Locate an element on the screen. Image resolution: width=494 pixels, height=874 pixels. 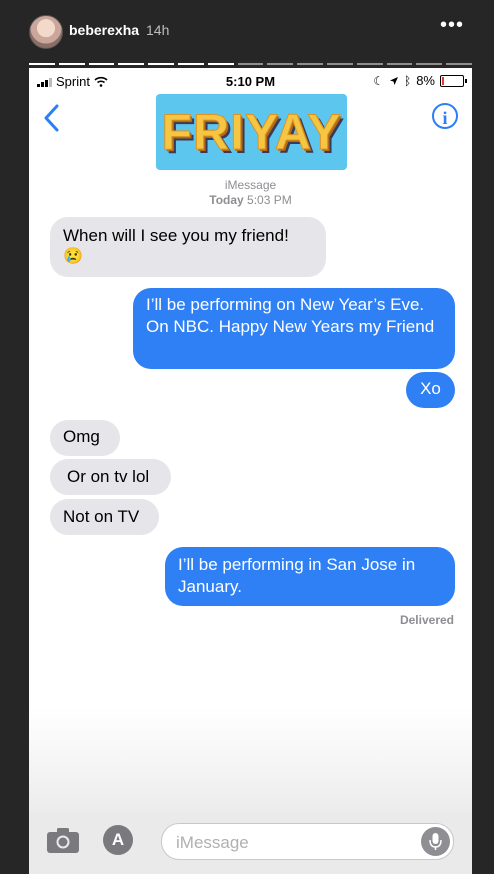
story-progress is located at coordinates (250, 64).